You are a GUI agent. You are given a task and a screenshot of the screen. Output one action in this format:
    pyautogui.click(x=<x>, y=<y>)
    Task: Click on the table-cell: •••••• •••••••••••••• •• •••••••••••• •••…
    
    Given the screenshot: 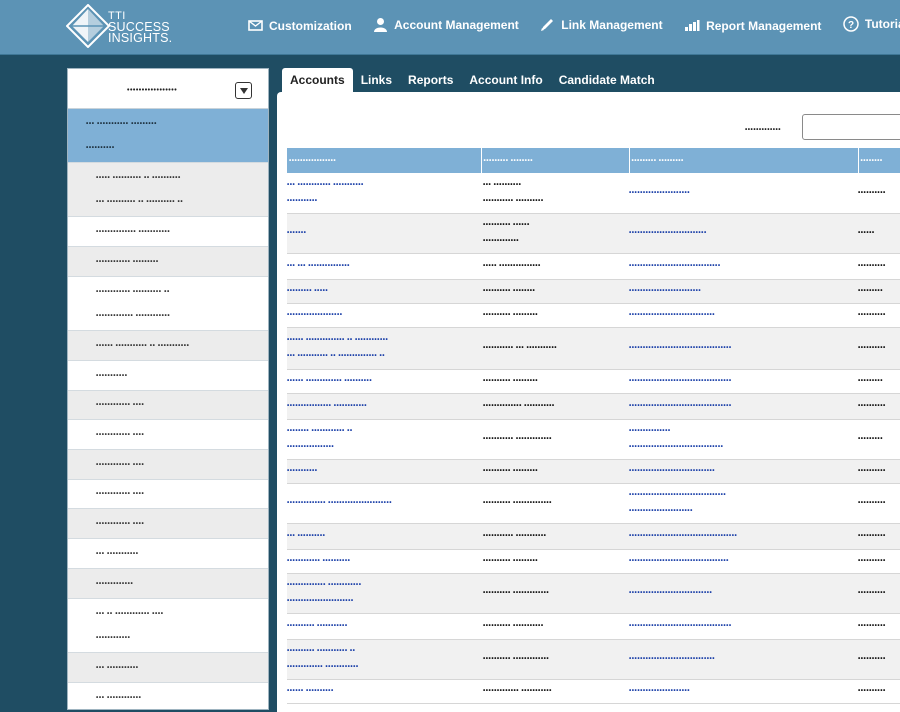 What is the action you would take?
    pyautogui.click(x=384, y=348)
    